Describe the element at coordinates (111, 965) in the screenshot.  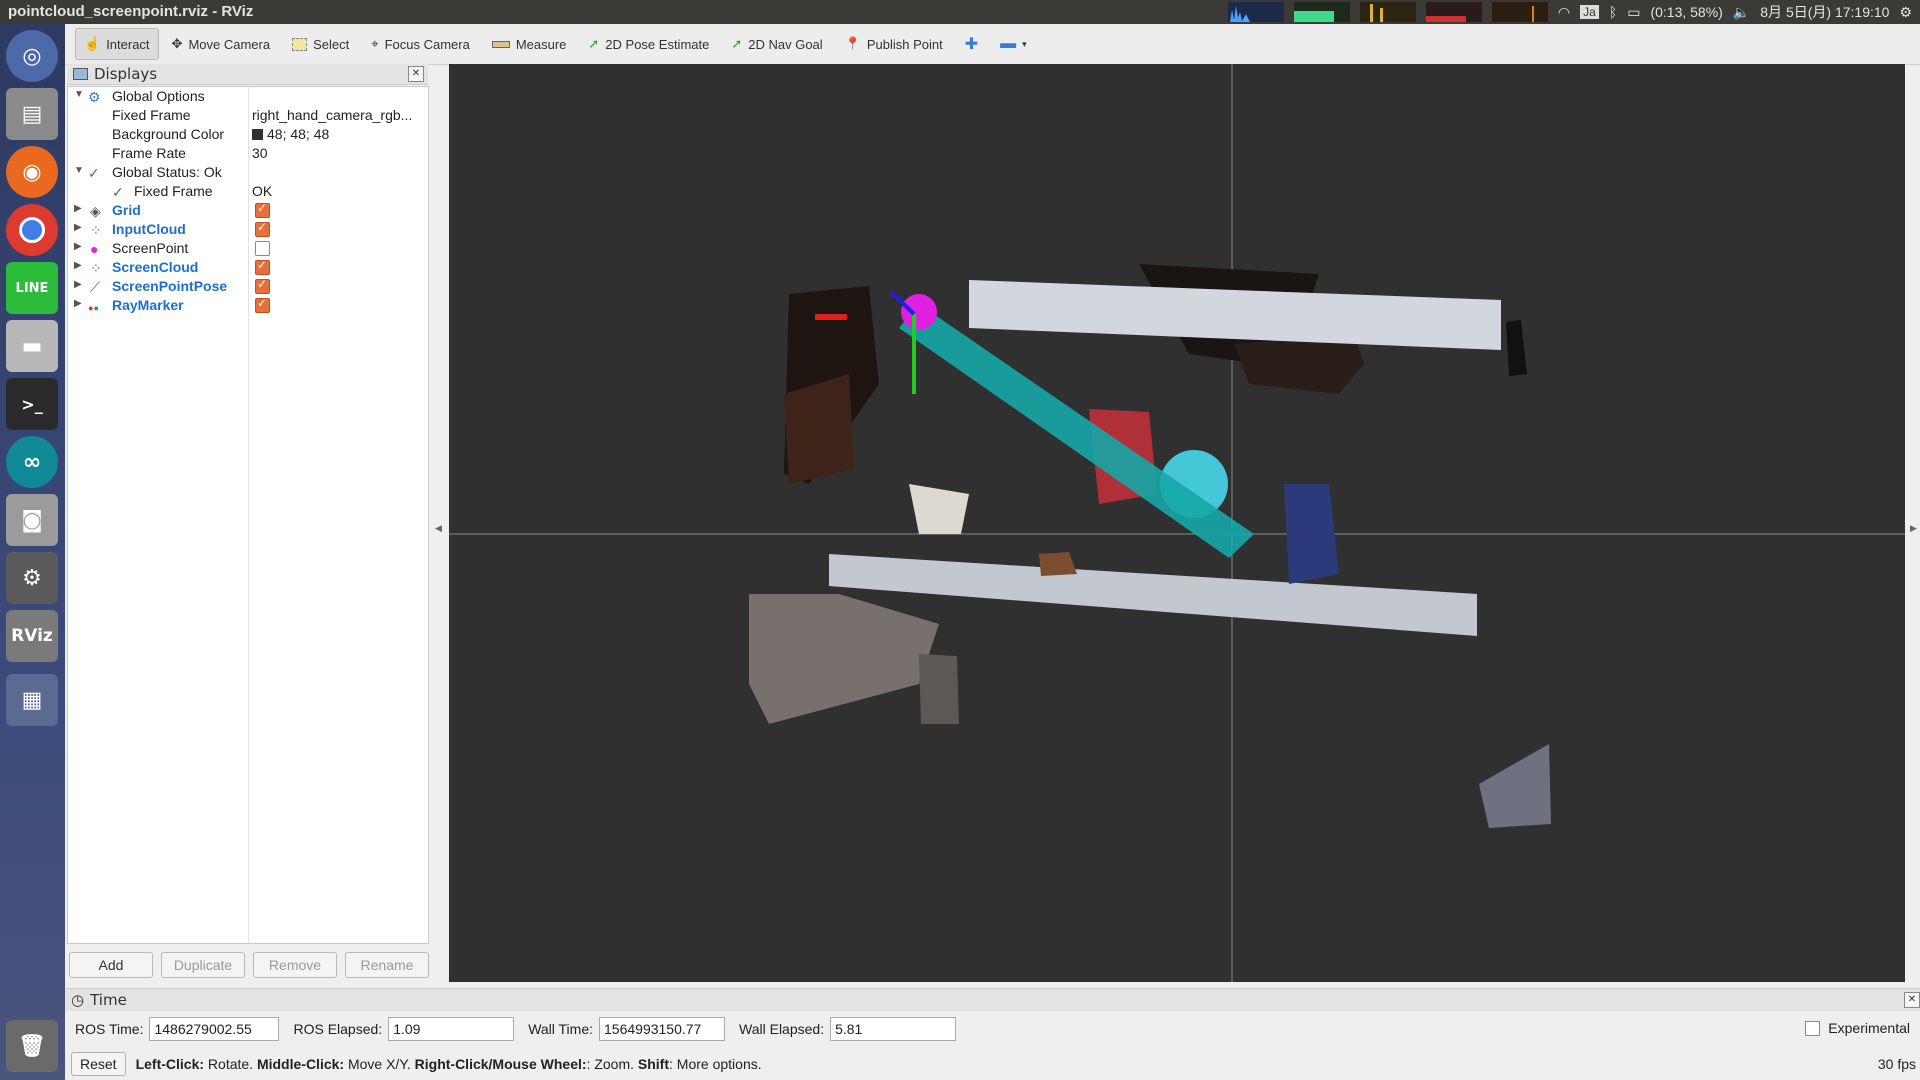
I see `add-button: Add` at that location.